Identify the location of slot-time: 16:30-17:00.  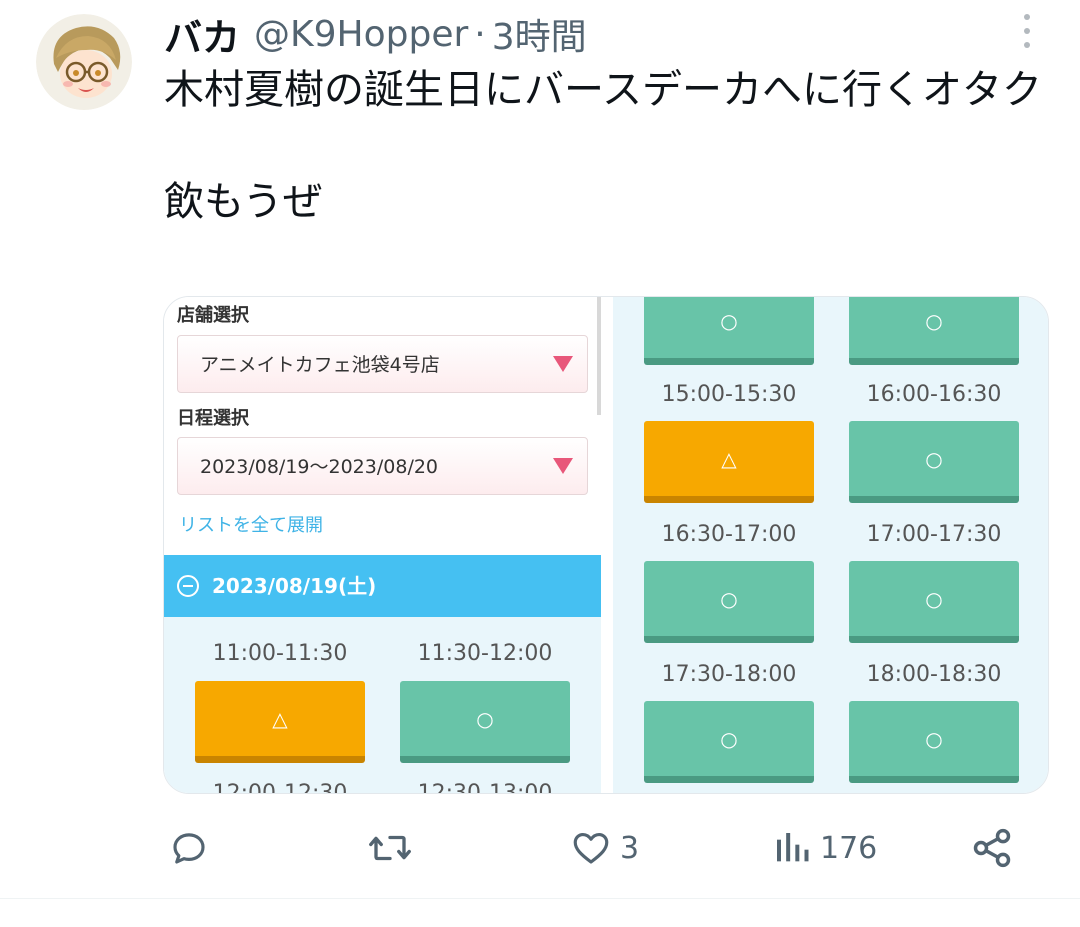
(729, 534).